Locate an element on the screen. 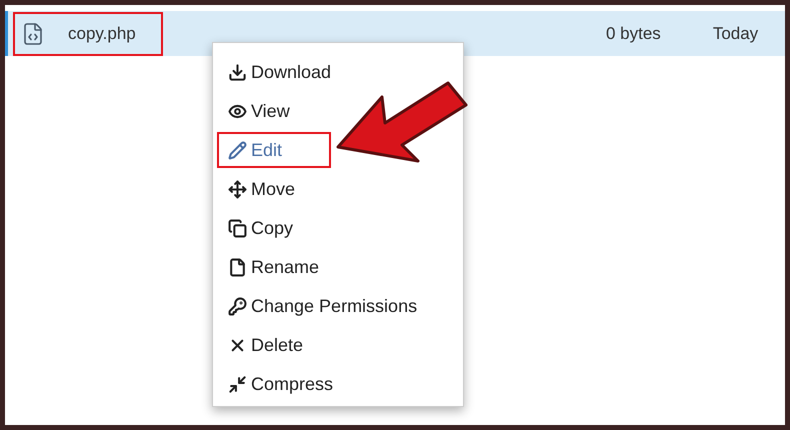 The image size is (790, 430). menu-item: Compress is located at coordinates (281, 384).